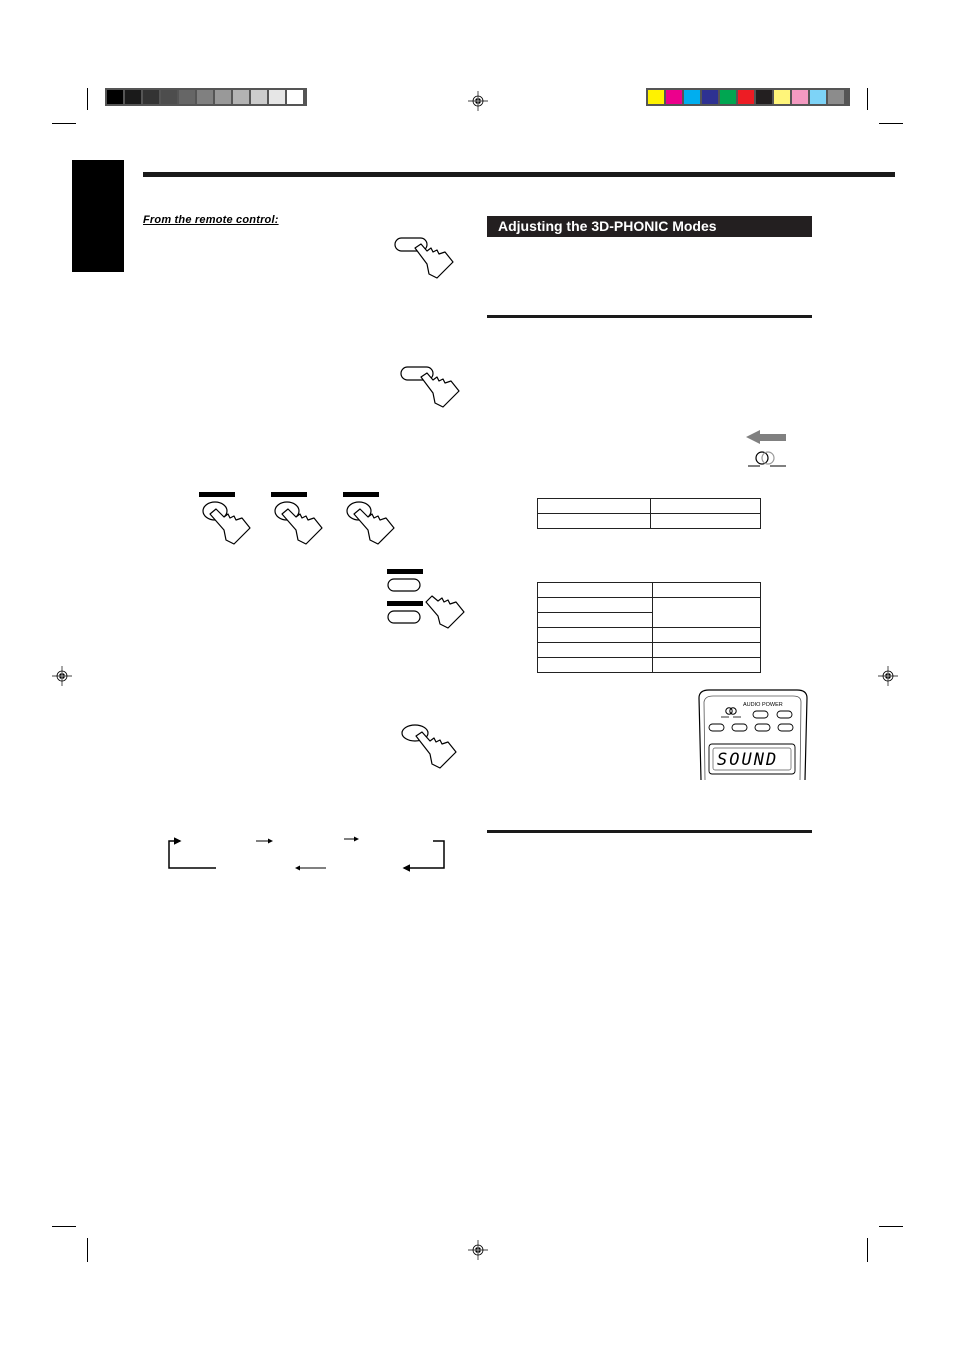  What do you see at coordinates (748, 760) in the screenshot?
I see `lcd-display-text: SOUND` at bounding box center [748, 760].